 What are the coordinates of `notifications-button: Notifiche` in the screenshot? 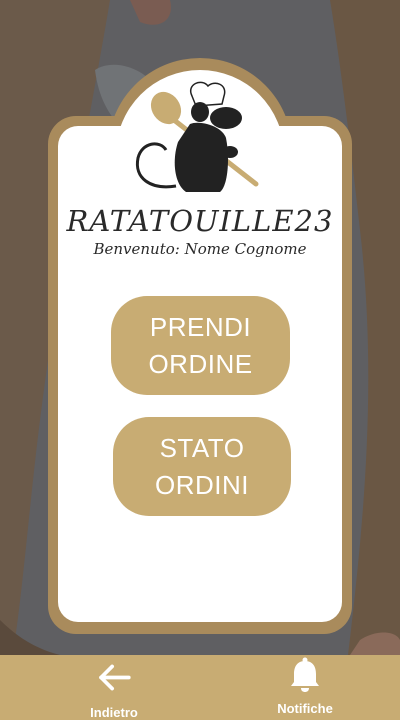 It's located at (305, 687).